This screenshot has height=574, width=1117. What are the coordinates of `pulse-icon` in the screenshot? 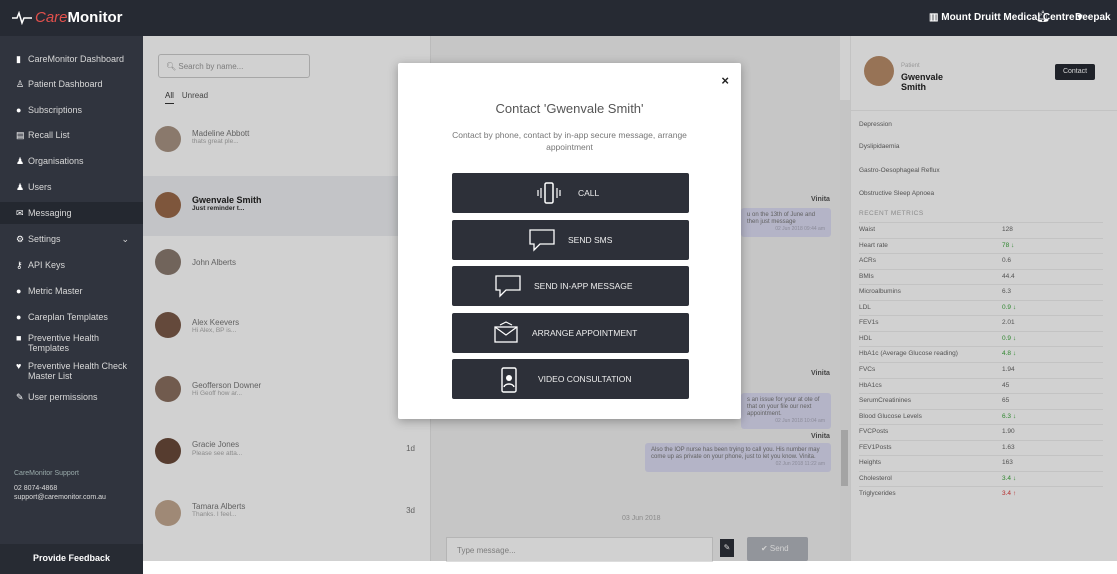 It's located at (22, 18).